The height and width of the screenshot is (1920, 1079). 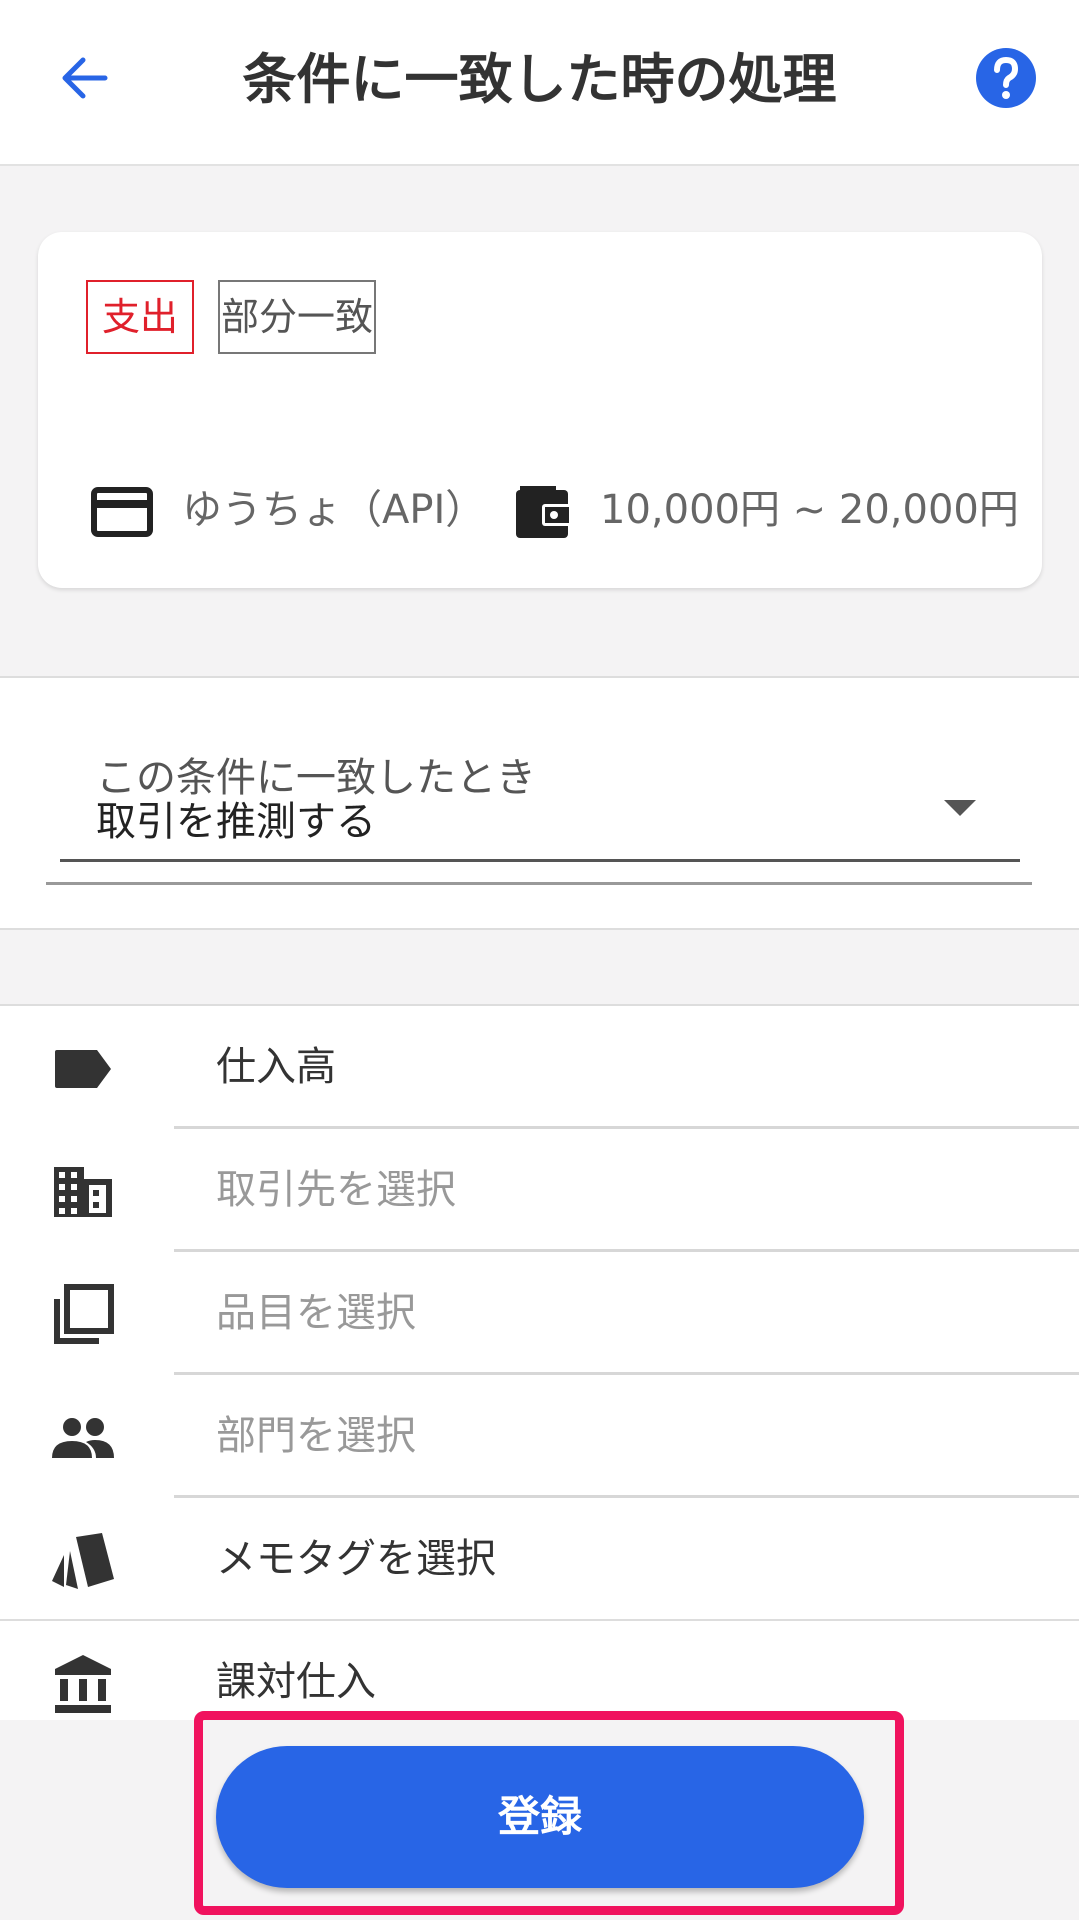 I want to click on question-circle-icon, so click(x=1006, y=78).